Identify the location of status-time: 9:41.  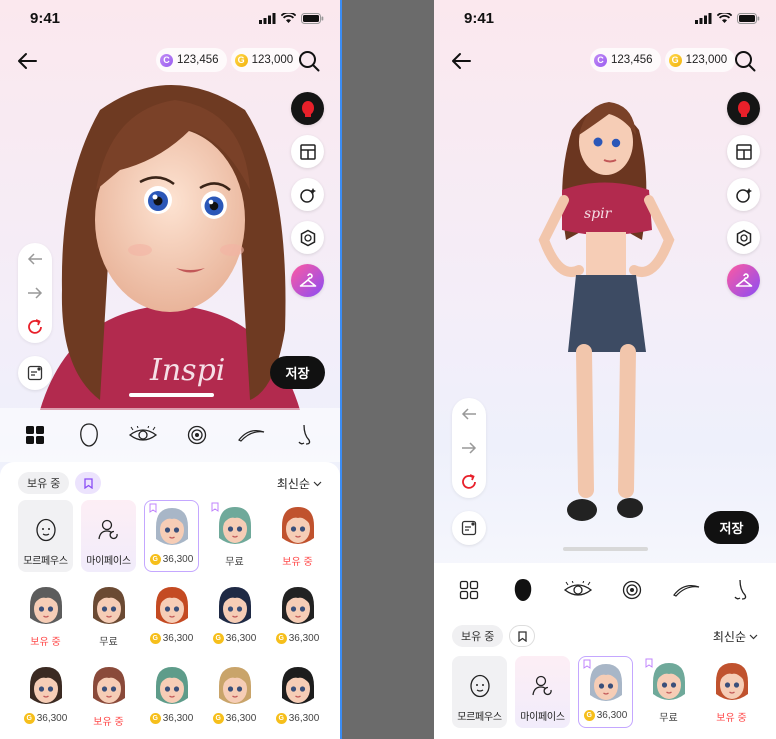
(479, 18).